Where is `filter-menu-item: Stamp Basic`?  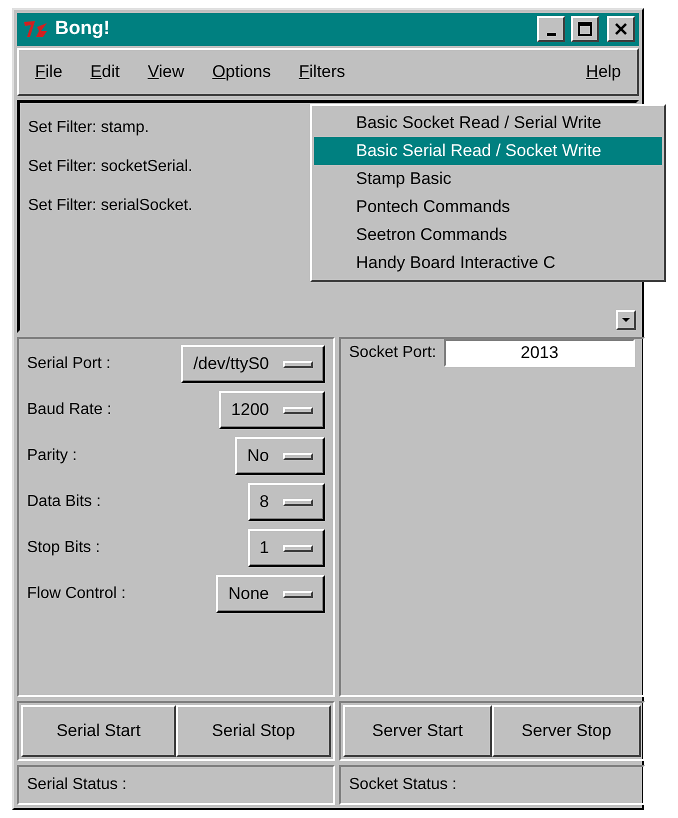 filter-menu-item: Stamp Basic is located at coordinates (488, 179).